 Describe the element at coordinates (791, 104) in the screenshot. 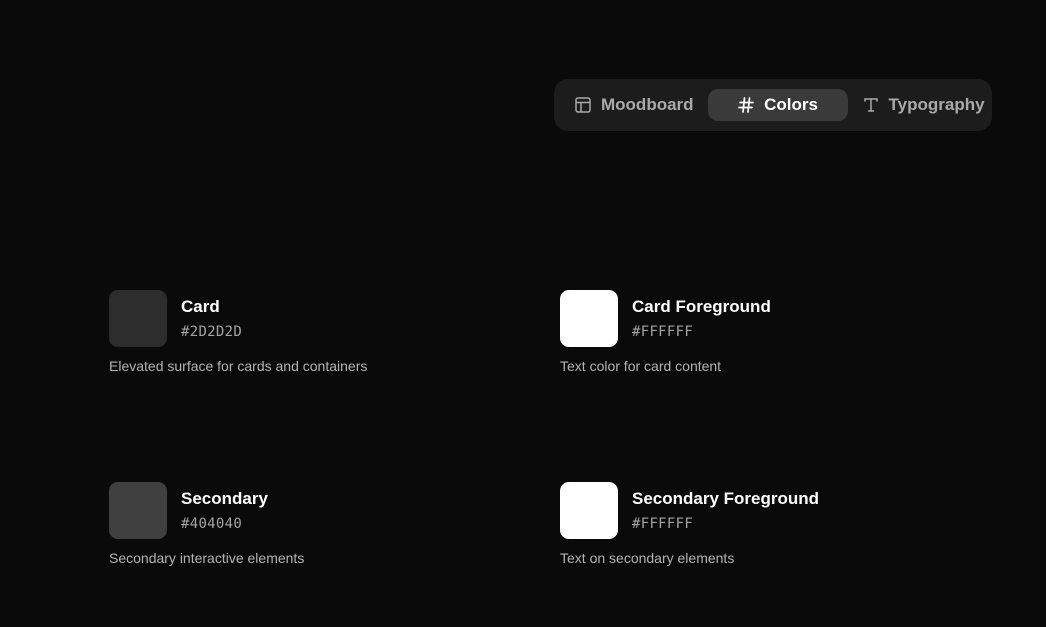

I see `tab-colors-label: Colors` at that location.